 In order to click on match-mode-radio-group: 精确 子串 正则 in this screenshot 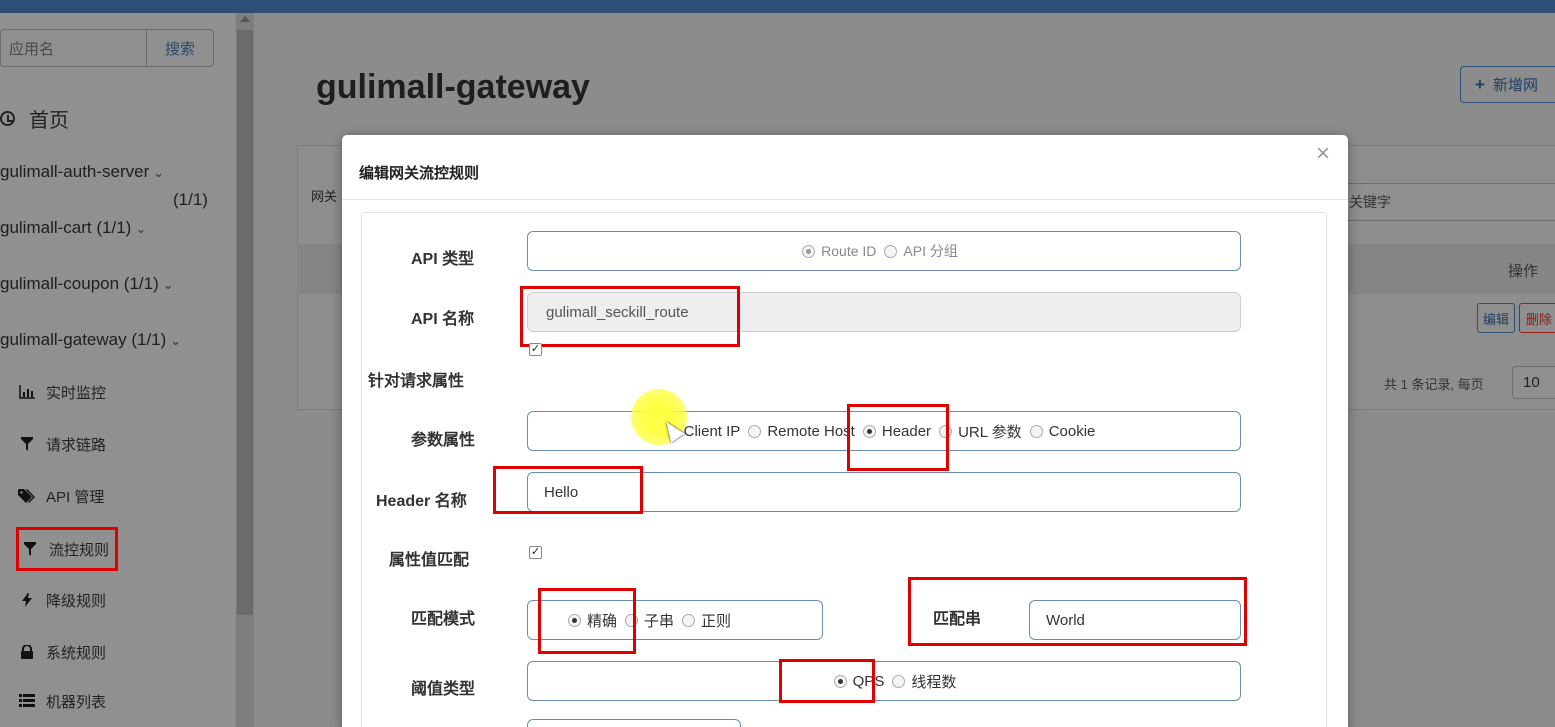, I will do `click(675, 620)`.